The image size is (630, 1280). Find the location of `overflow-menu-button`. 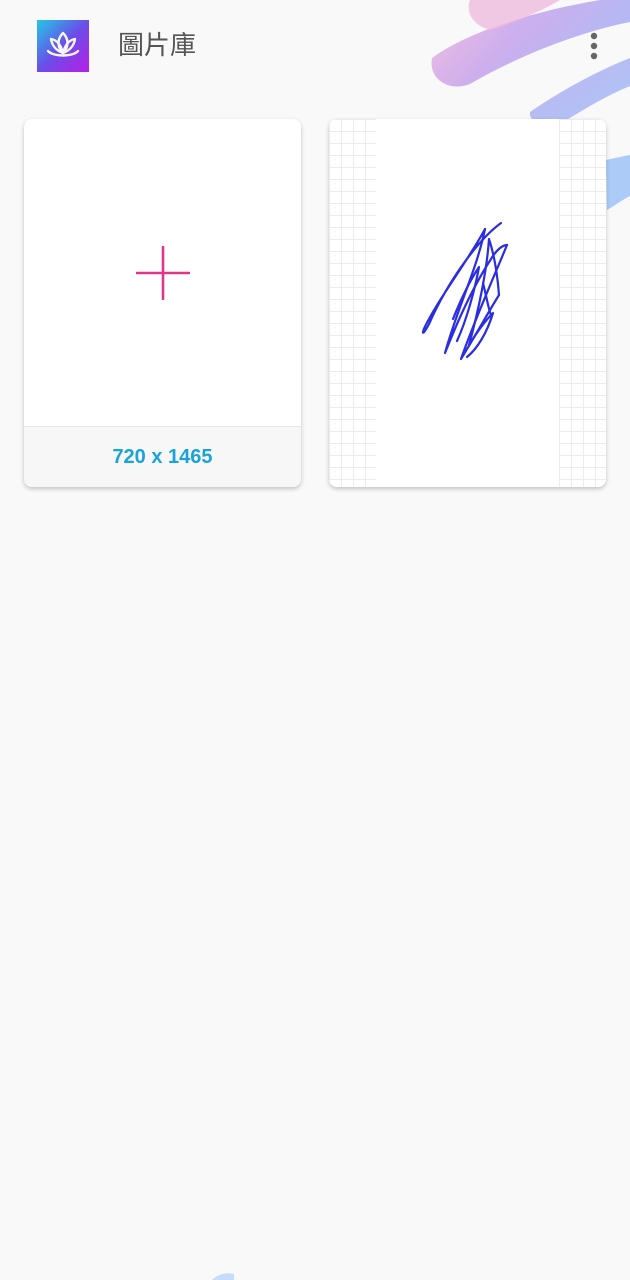

overflow-menu-button is located at coordinates (594, 46).